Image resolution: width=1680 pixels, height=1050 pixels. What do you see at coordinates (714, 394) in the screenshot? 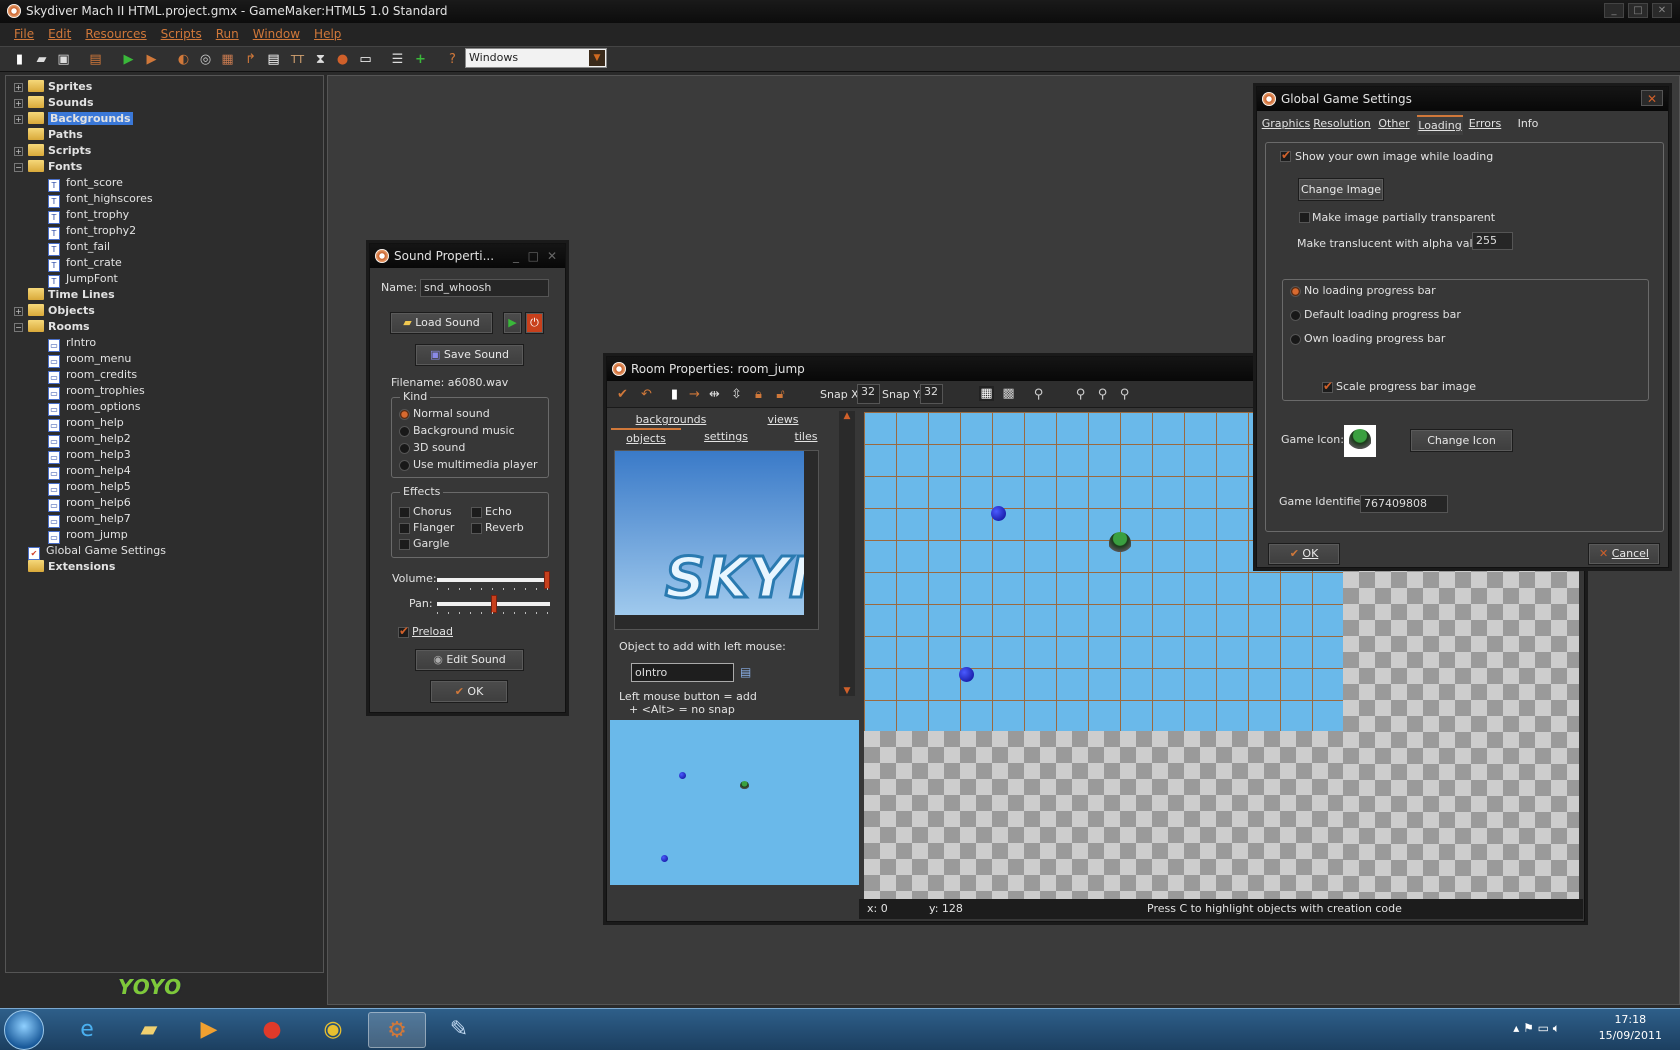
I see `sort-x-icon: ⇹` at bounding box center [714, 394].